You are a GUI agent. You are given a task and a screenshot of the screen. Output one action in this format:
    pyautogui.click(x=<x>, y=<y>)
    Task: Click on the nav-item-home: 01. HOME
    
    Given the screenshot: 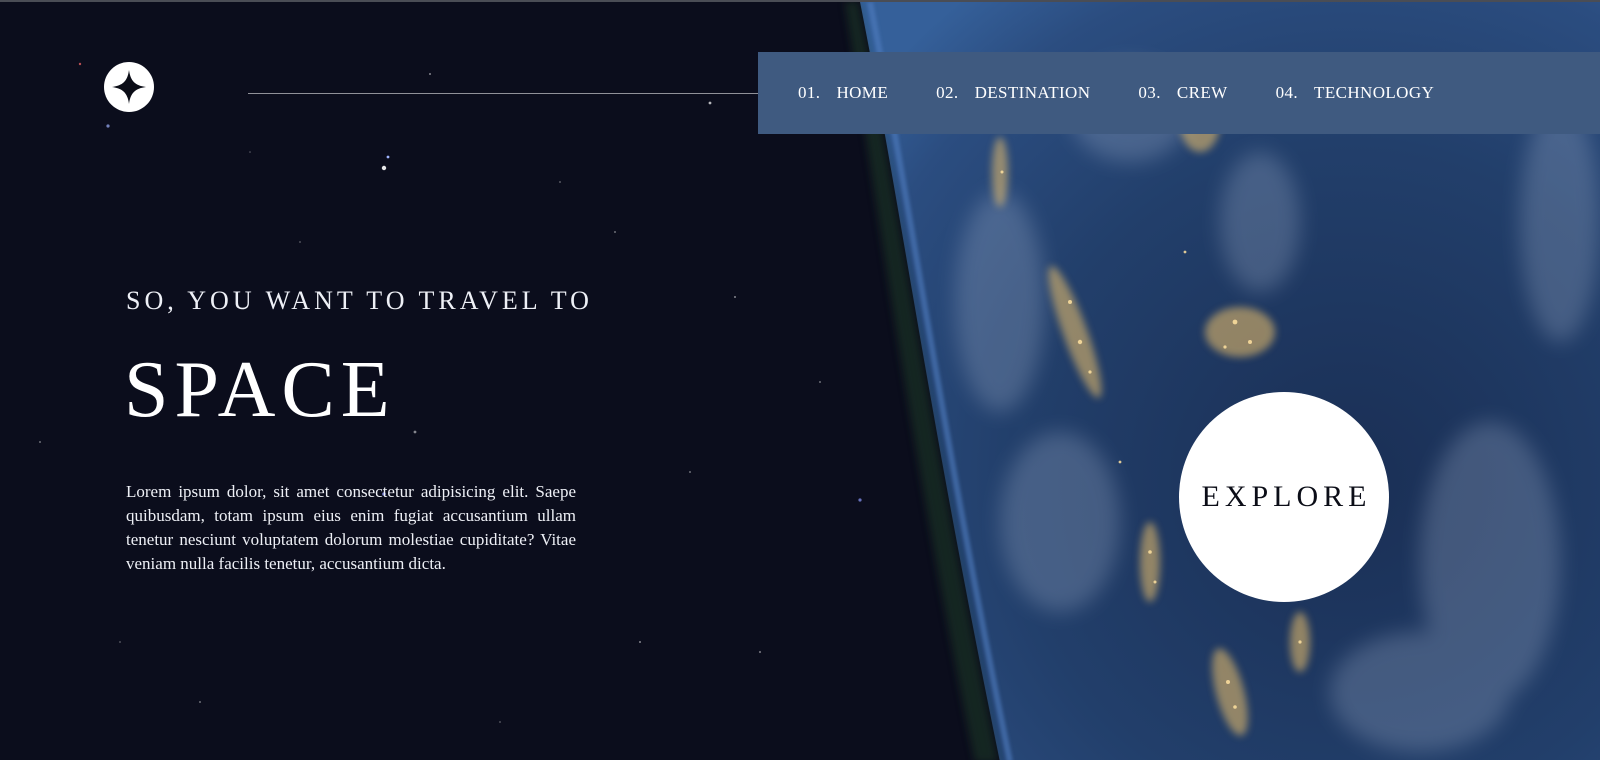 What is the action you would take?
    pyautogui.click(x=843, y=93)
    